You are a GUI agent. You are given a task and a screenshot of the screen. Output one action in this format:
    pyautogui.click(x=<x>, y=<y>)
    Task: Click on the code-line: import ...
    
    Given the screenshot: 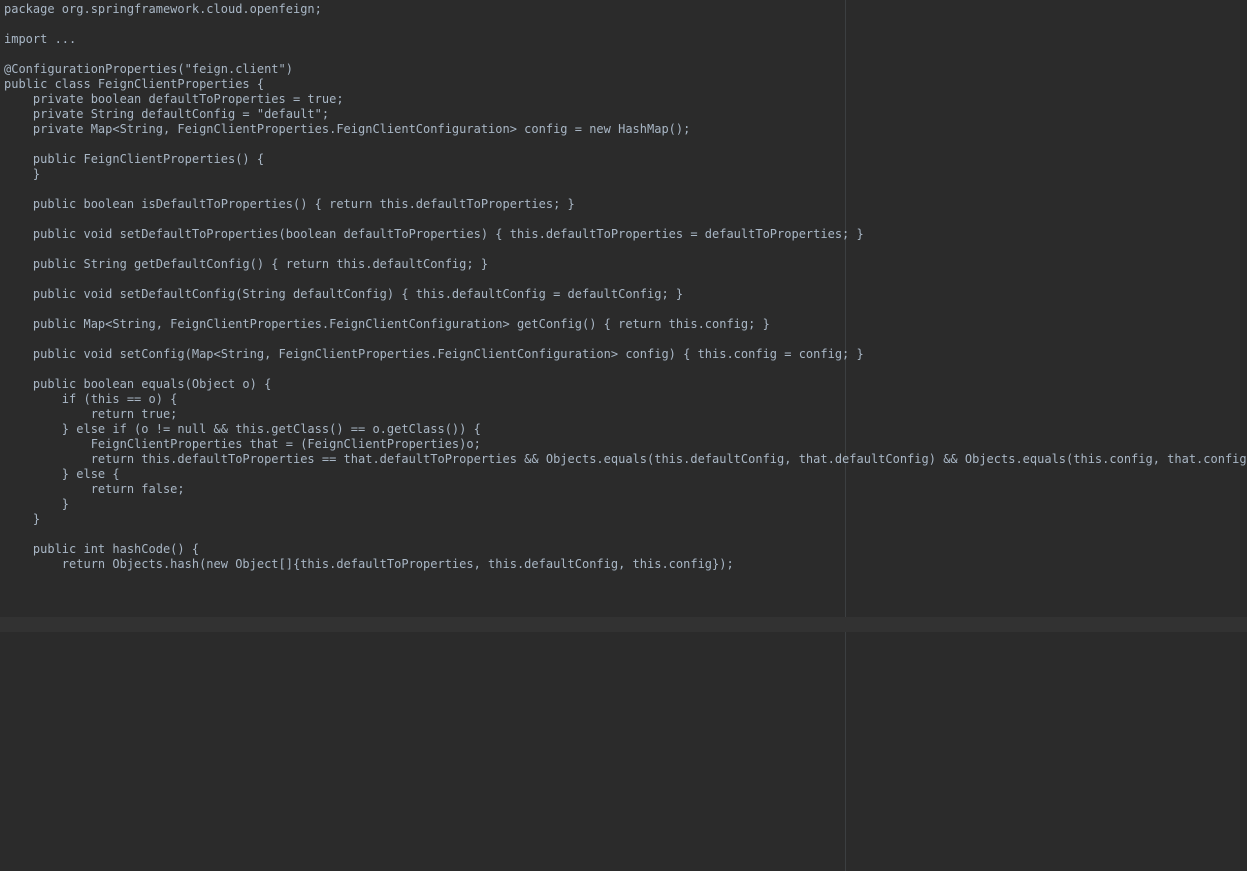 What is the action you would take?
    pyautogui.click(x=40, y=39)
    